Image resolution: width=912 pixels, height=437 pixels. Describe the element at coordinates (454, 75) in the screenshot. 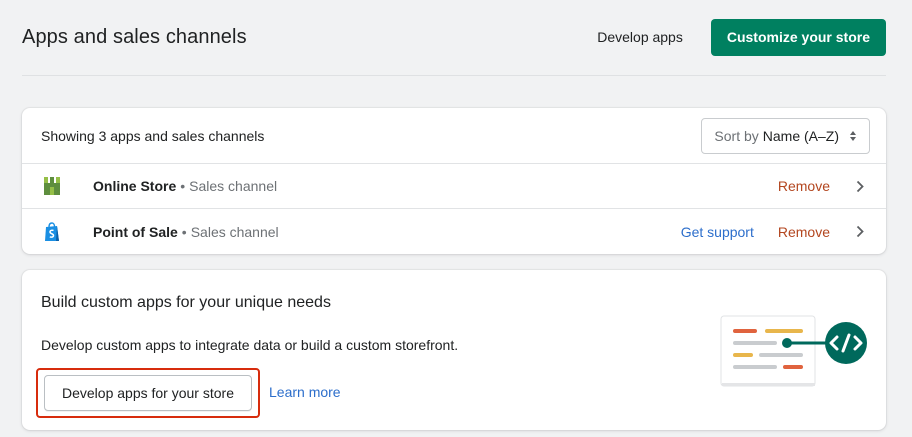

I see `header-divider` at that location.